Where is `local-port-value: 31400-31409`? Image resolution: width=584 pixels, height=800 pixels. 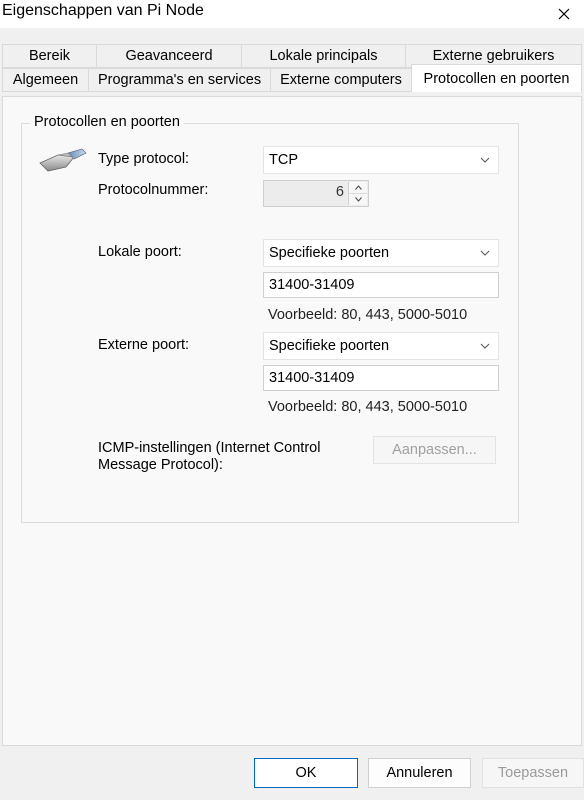
local-port-value: 31400-31409 is located at coordinates (312, 285).